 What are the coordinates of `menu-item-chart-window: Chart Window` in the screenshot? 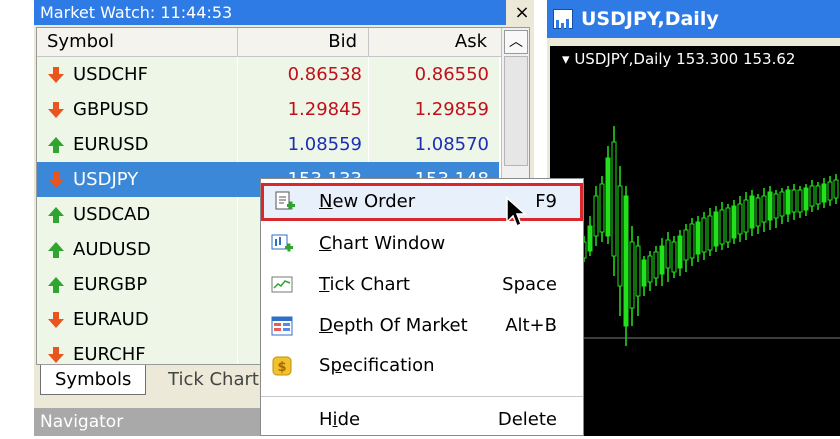 It's located at (422, 244).